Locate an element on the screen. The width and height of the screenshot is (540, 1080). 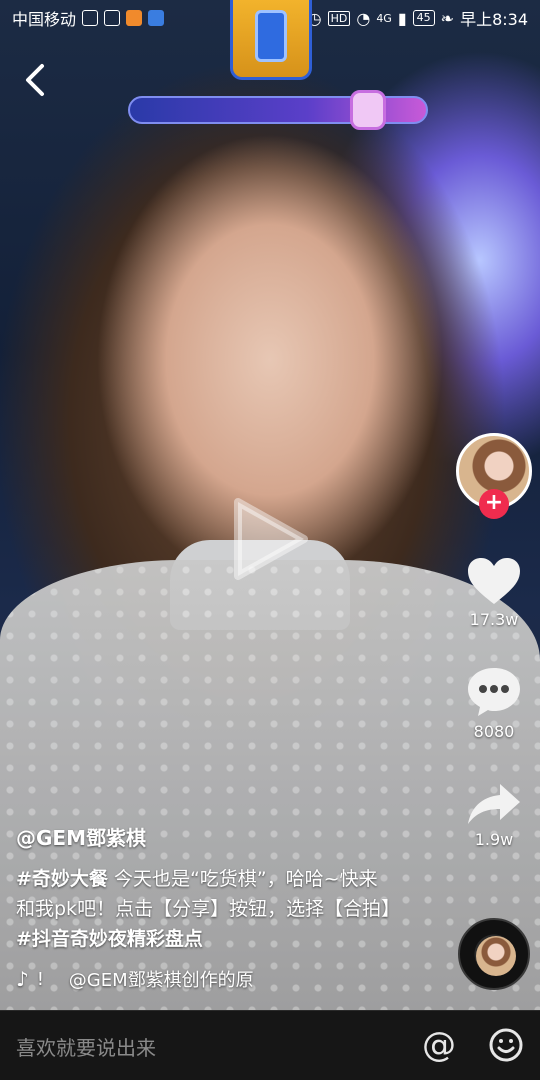
mention-button: @ is located at coordinates (439, 1045).